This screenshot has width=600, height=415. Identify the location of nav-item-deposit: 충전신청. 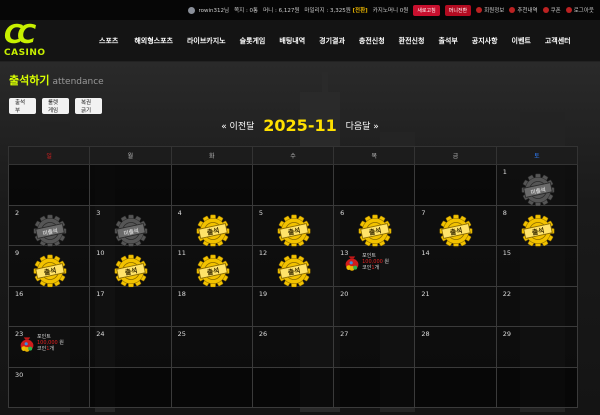
(372, 41).